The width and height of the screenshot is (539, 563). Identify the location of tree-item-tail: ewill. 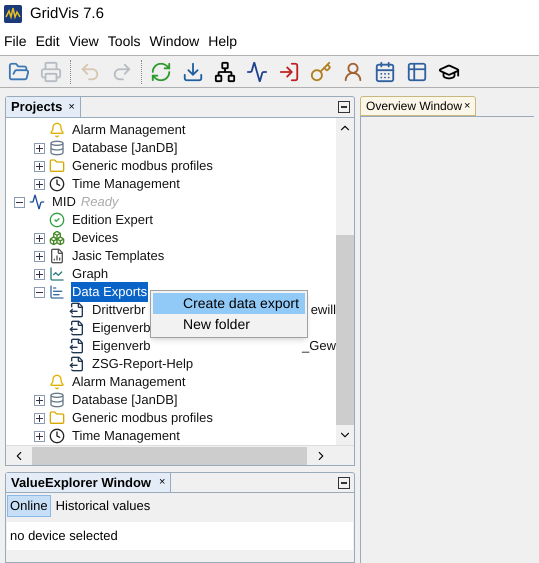
(323, 310).